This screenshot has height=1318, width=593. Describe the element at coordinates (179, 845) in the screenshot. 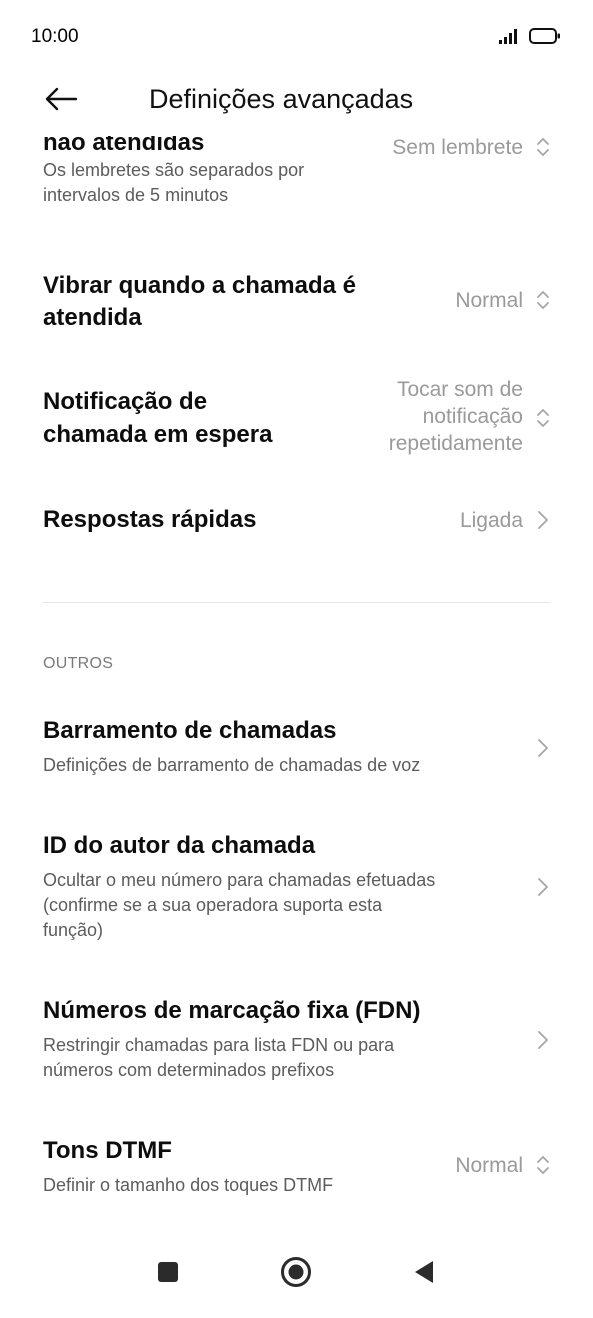

I see `setting-title: ID do autor da chamada` at that location.